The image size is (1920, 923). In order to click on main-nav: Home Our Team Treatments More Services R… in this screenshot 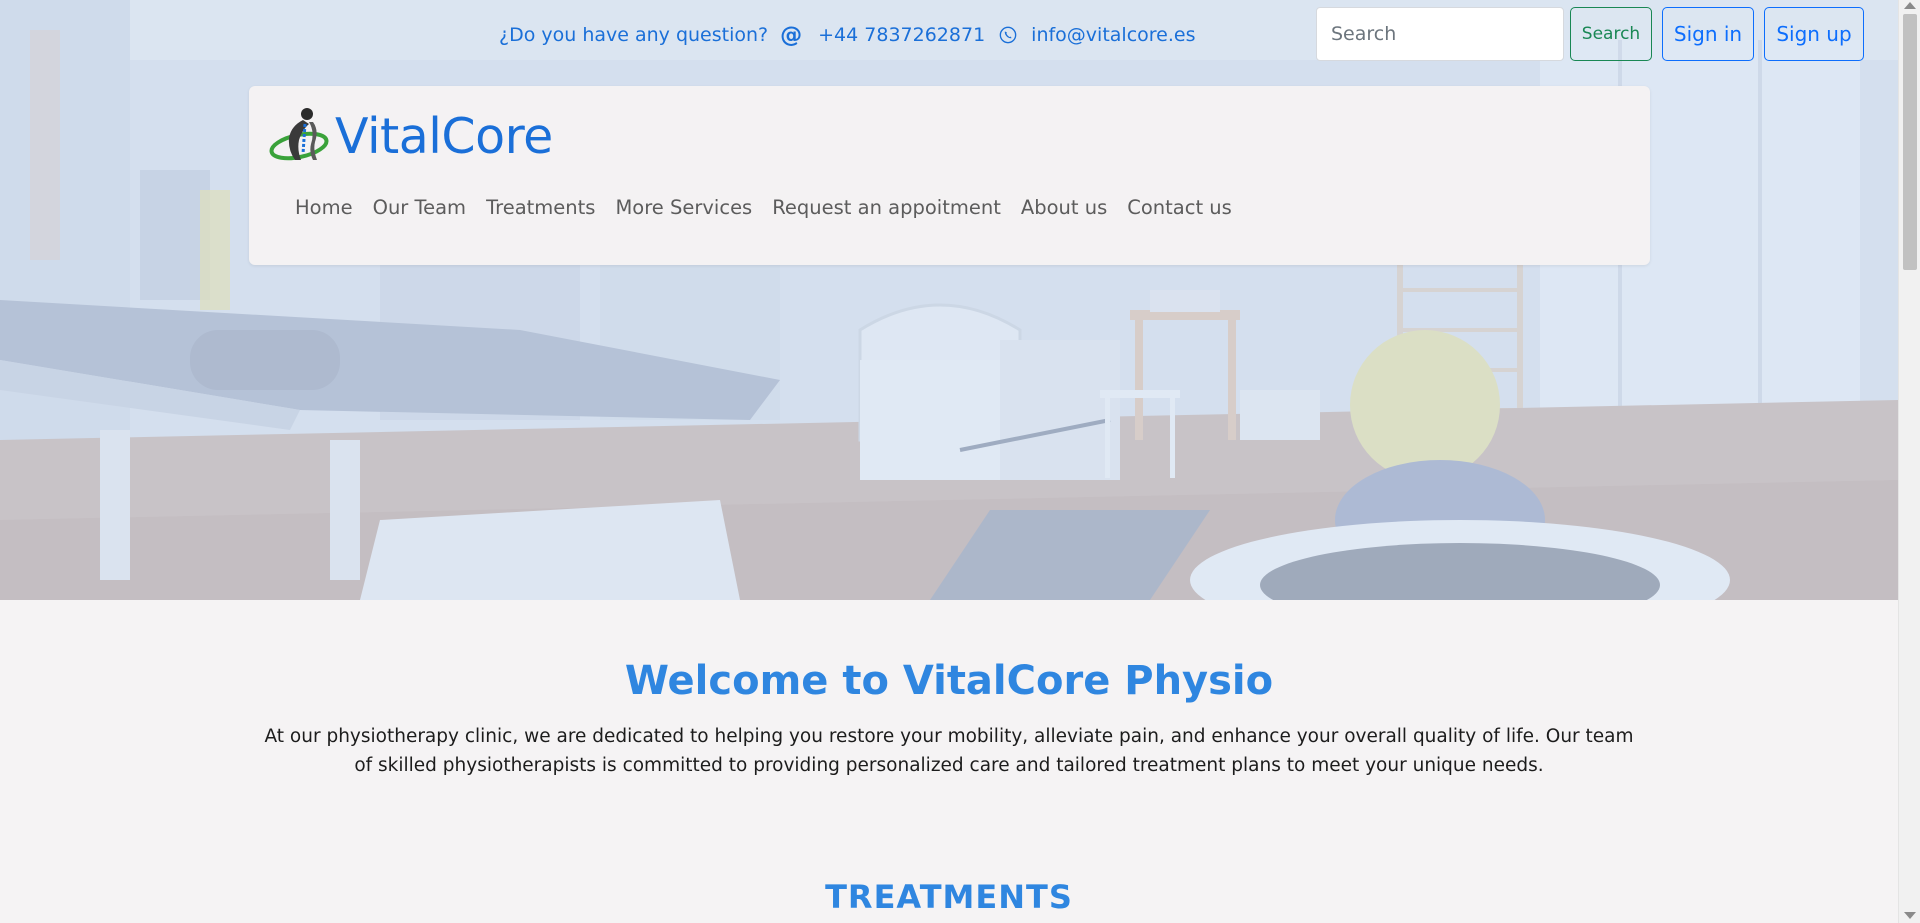, I will do `click(763, 207)`.